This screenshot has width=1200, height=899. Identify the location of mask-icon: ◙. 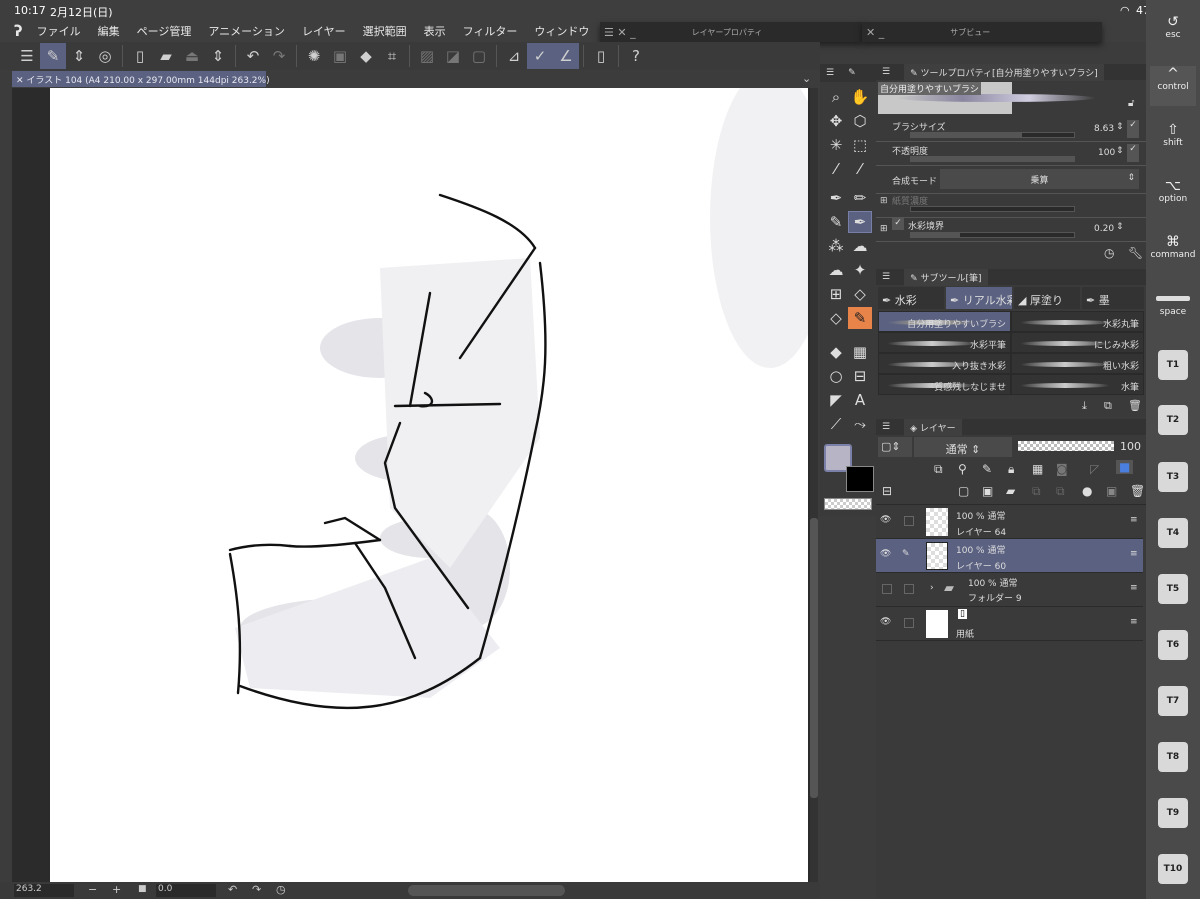
(1062, 469).